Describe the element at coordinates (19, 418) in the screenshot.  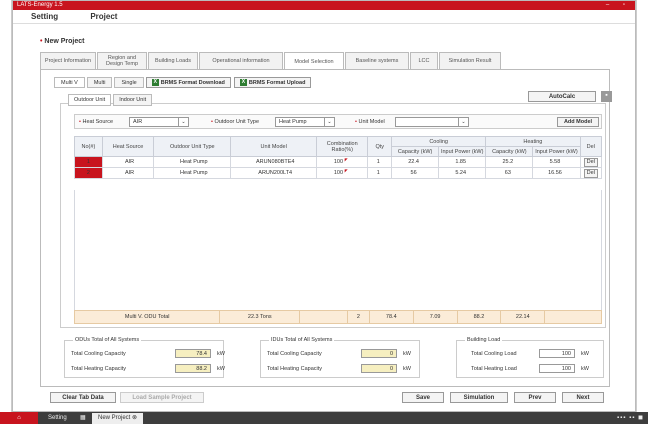
I see `home-icon: ⌂` at that location.